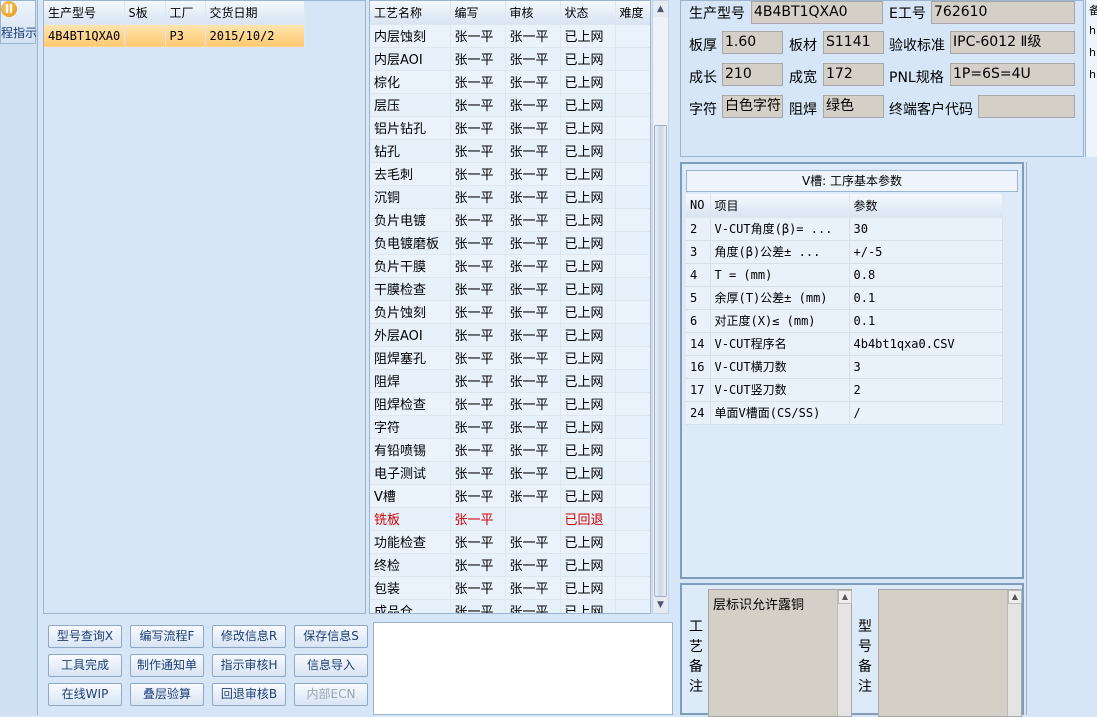 This screenshot has height=717, width=1097. What do you see at coordinates (1012, 42) in the screenshot?
I see `standard-field: IPC-6012 Ⅱ级` at bounding box center [1012, 42].